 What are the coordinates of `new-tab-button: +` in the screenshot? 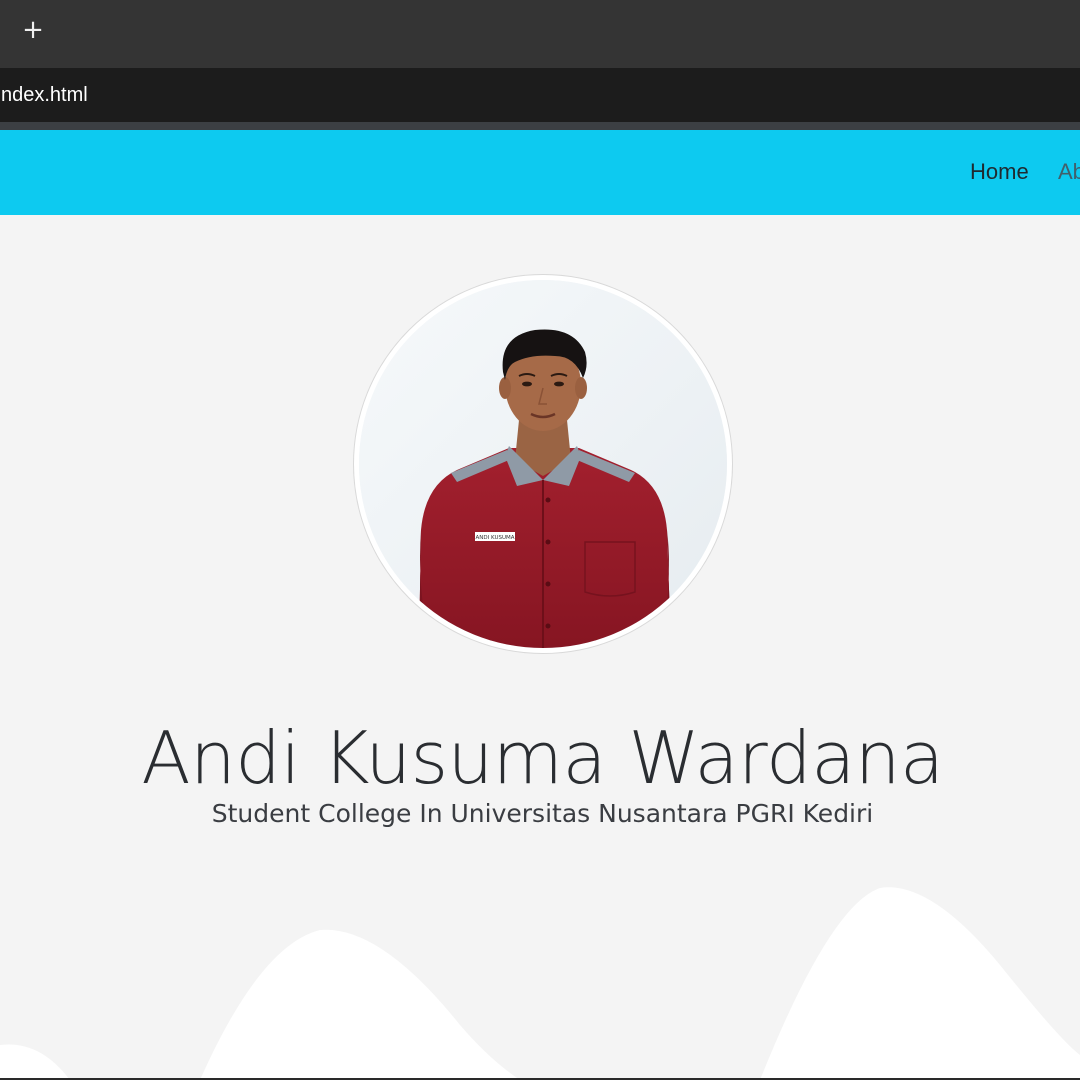 It's located at (33, 30).